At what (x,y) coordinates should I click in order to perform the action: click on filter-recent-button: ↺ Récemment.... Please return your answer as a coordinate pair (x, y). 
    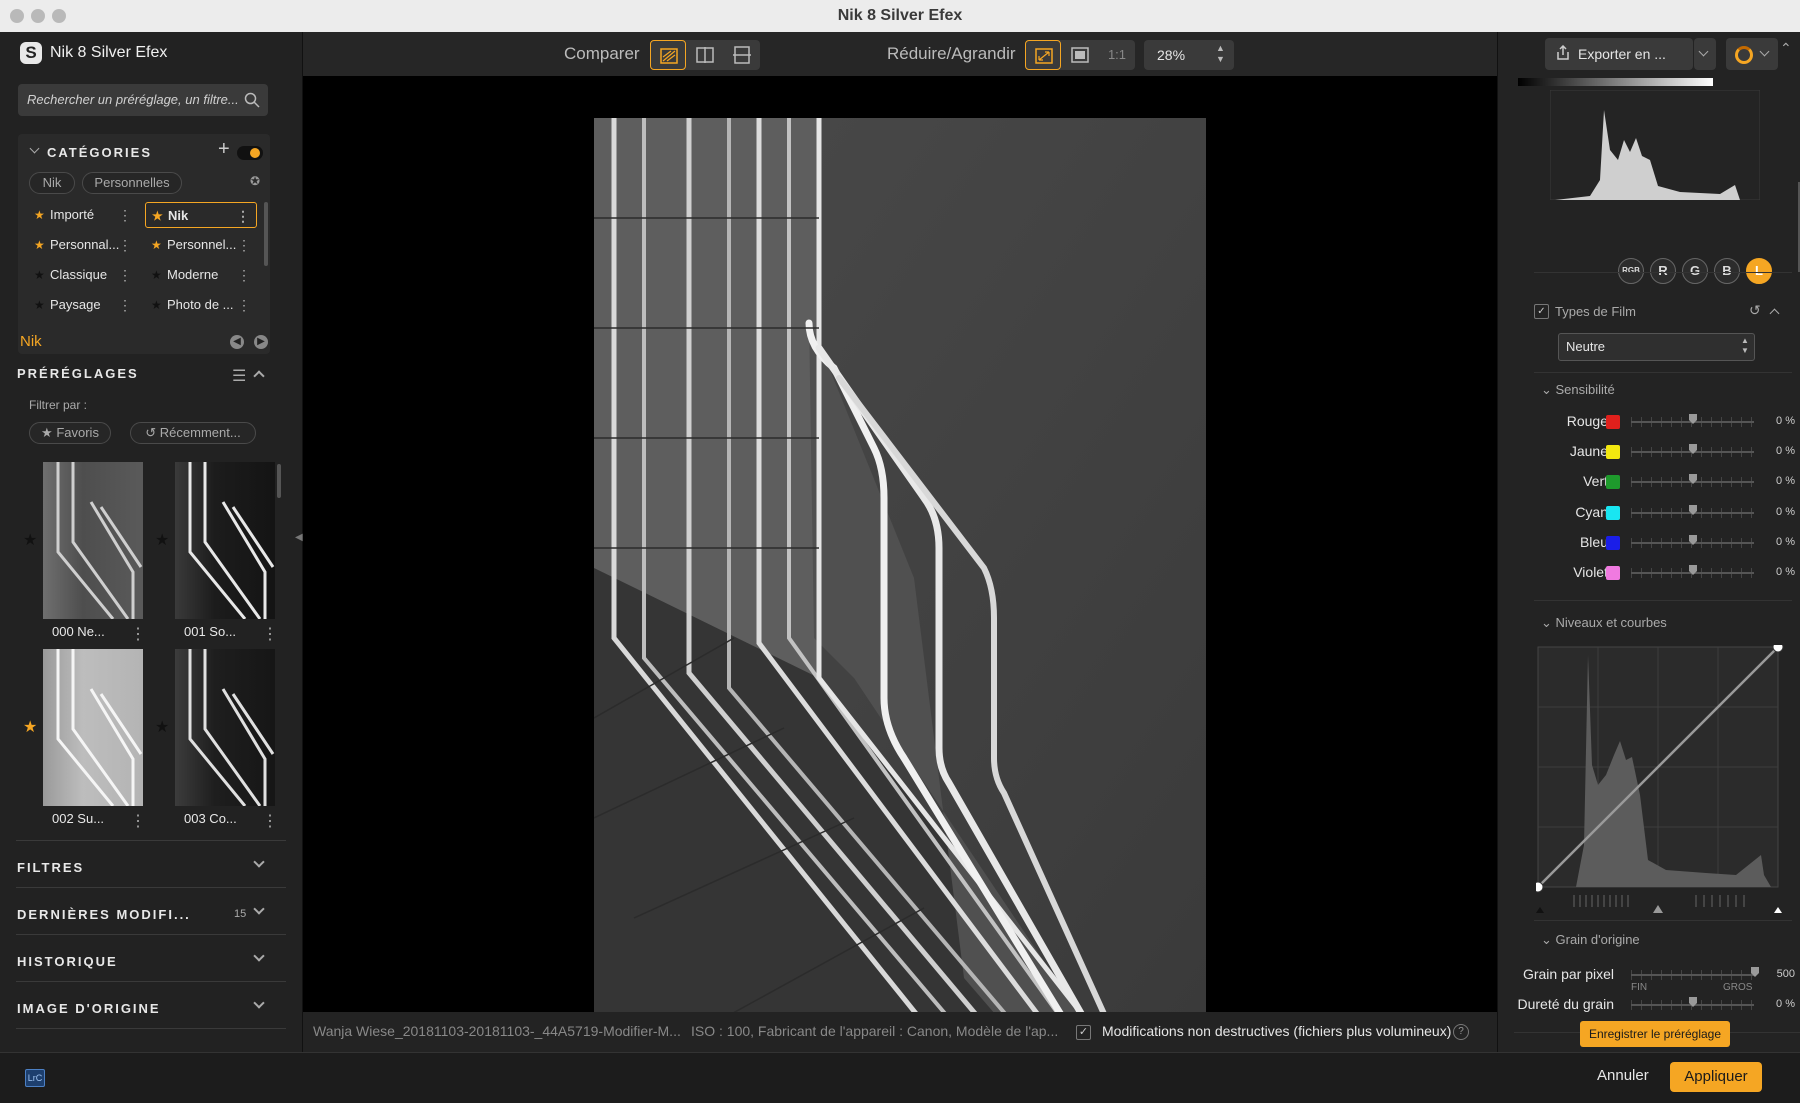
    Looking at the image, I should click on (193, 433).